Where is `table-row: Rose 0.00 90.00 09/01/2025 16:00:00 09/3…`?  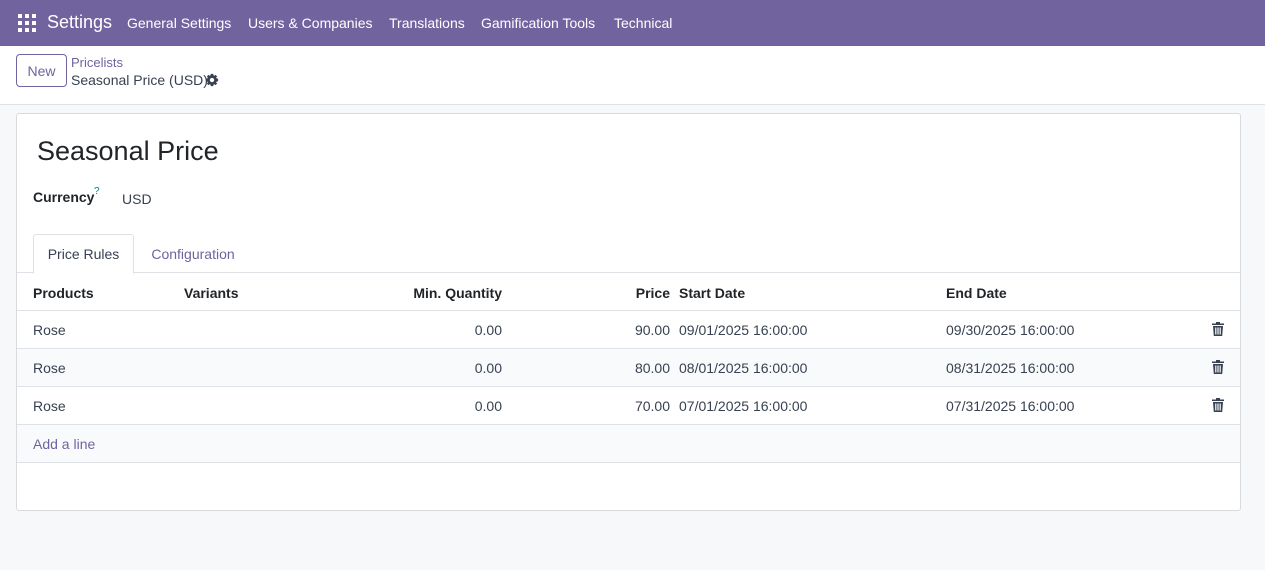
table-row: Rose 0.00 90.00 09/01/2025 16:00:00 09/3… is located at coordinates (628, 330).